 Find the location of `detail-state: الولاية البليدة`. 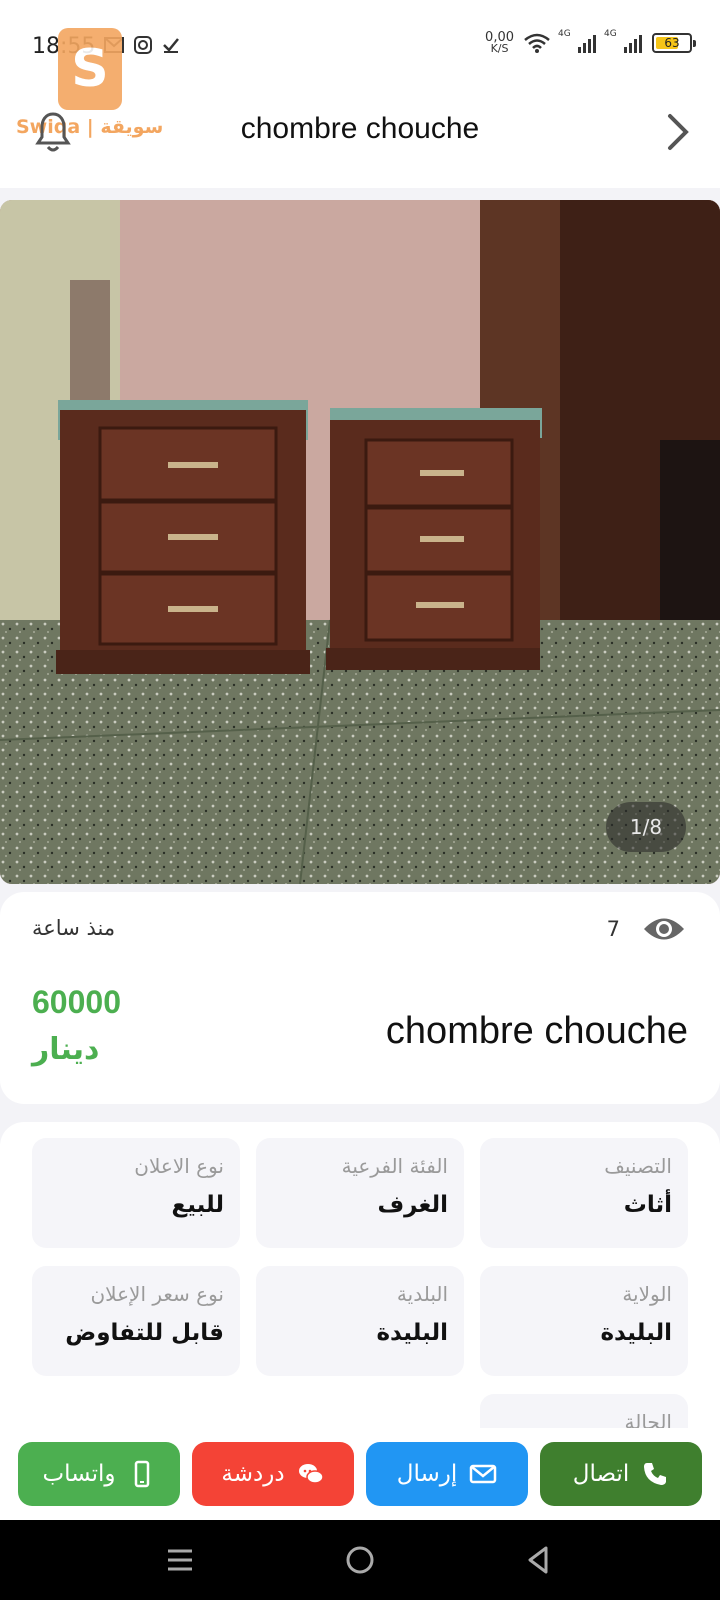

detail-state: الولاية البليدة is located at coordinates (584, 1321).